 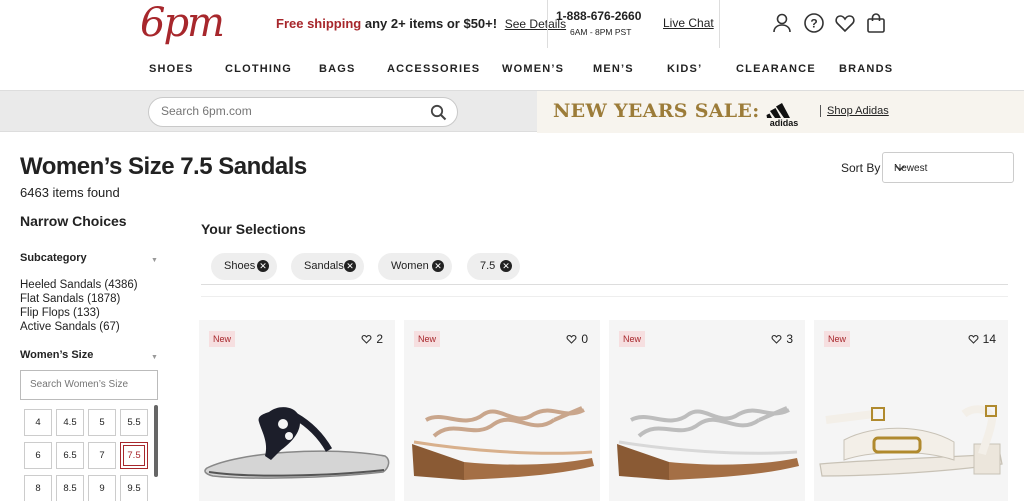 What do you see at coordinates (876, 23) in the screenshot?
I see `bag-icon` at bounding box center [876, 23].